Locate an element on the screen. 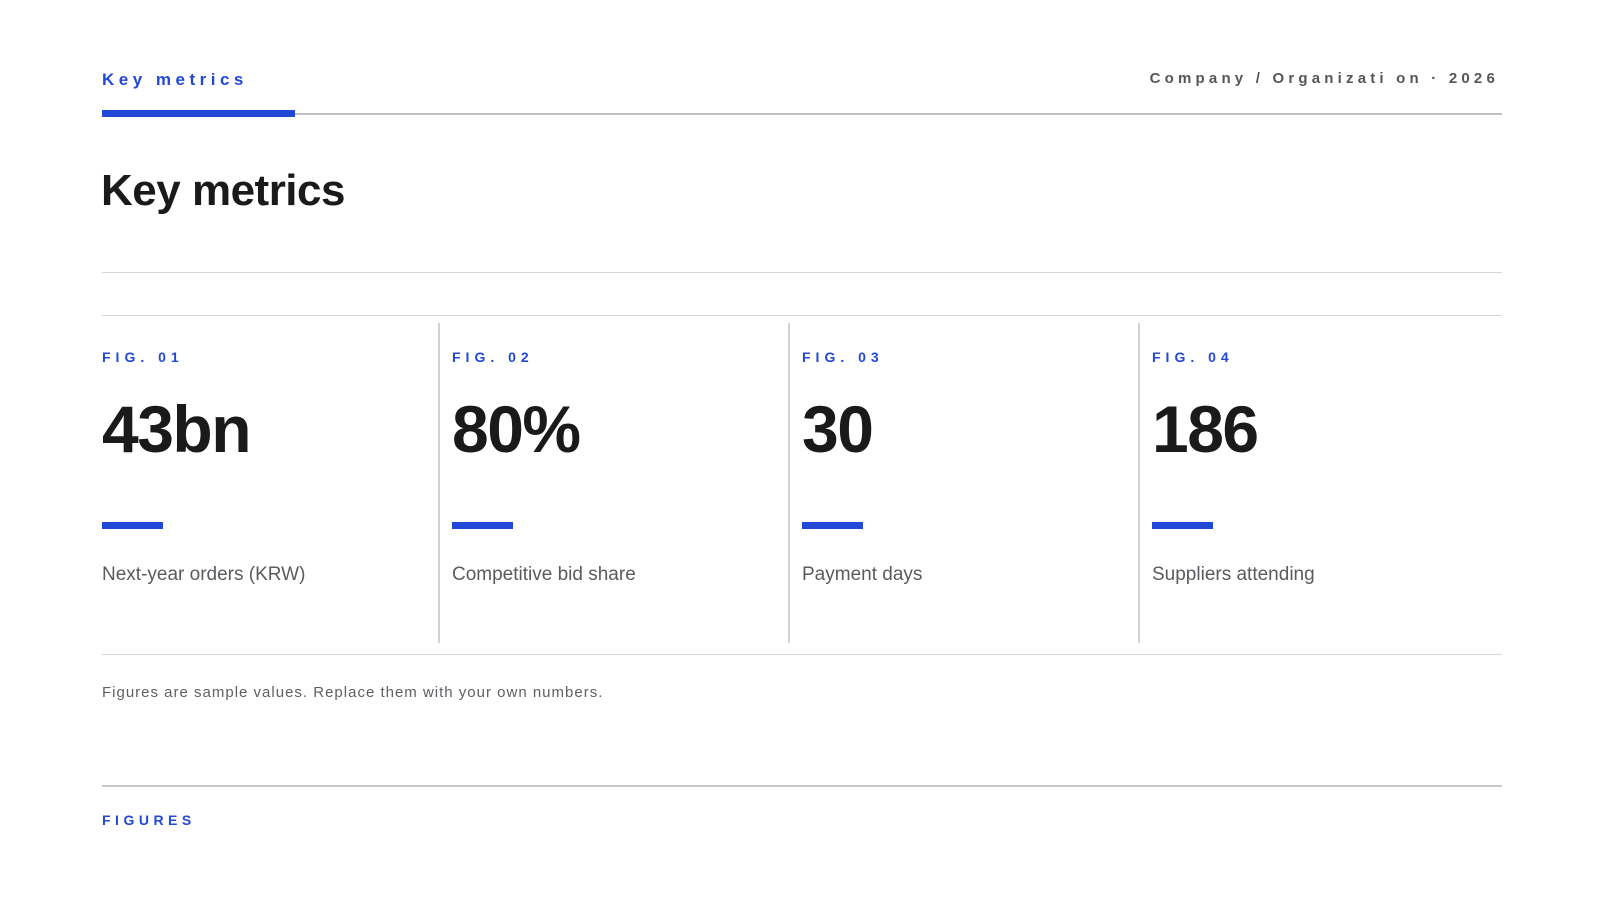 Image resolution: width=1598 pixels, height=900 pixels. metric-label: Payment days is located at coordinates (862, 574).